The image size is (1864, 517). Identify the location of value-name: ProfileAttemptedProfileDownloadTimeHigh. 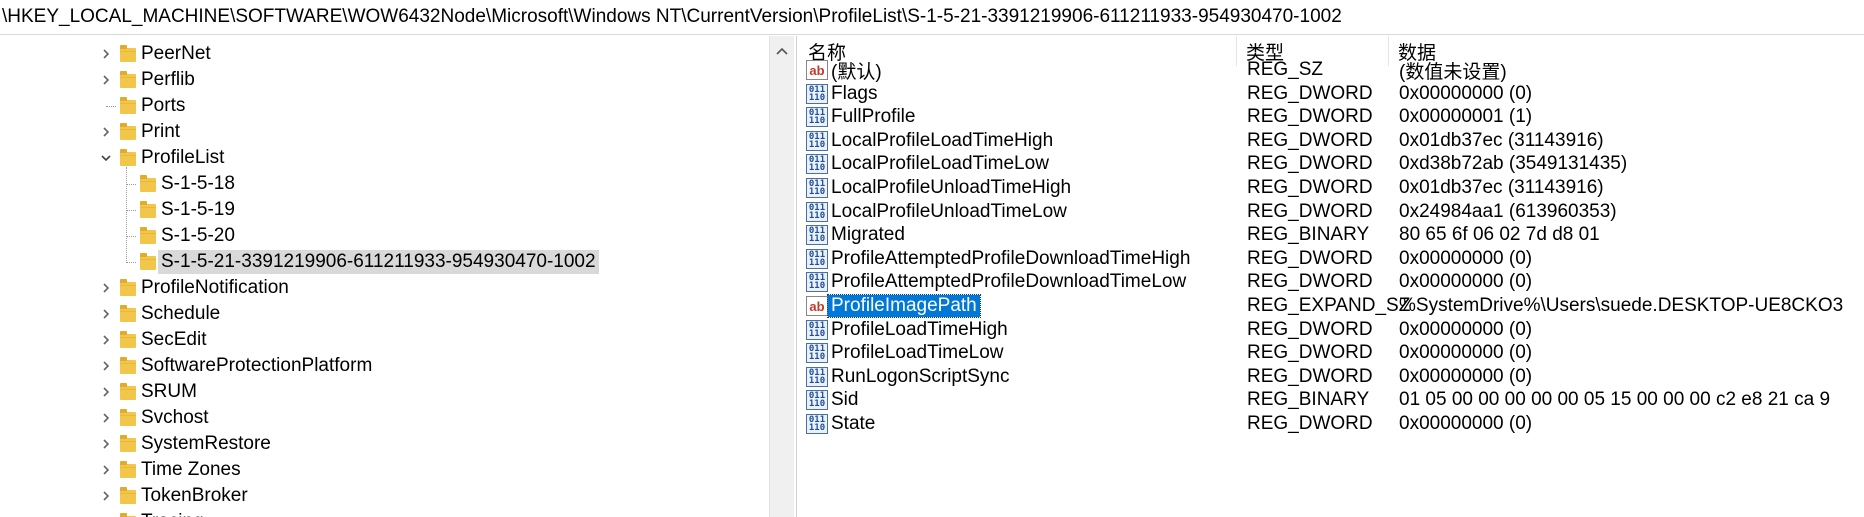
(1010, 259).